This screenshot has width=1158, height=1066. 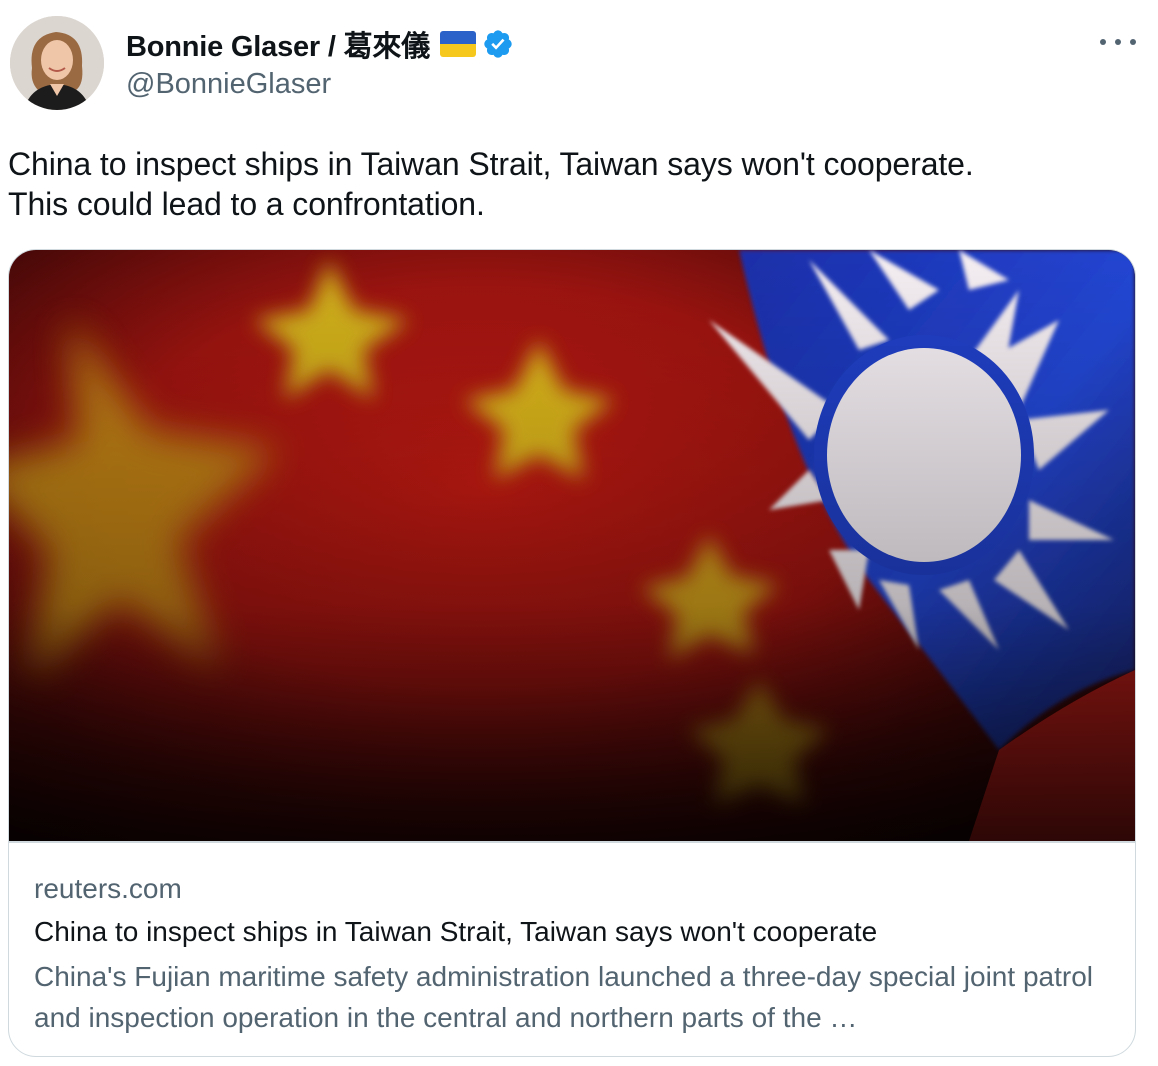 I want to click on avatar-photo, so click(x=57, y=63).